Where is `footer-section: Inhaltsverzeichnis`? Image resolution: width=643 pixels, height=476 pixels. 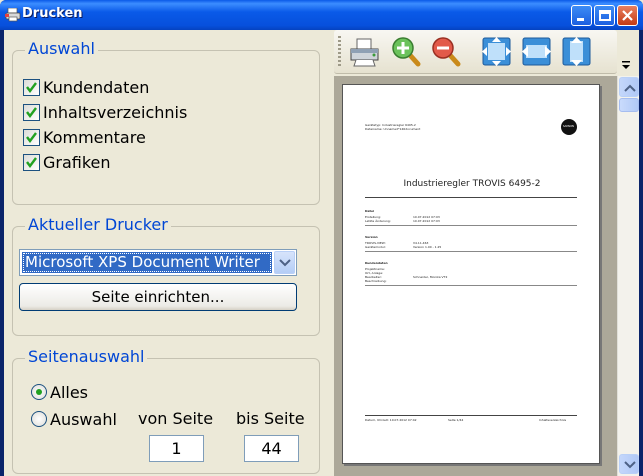
footer-section: Inhaltsverzeichnis is located at coordinates (553, 420).